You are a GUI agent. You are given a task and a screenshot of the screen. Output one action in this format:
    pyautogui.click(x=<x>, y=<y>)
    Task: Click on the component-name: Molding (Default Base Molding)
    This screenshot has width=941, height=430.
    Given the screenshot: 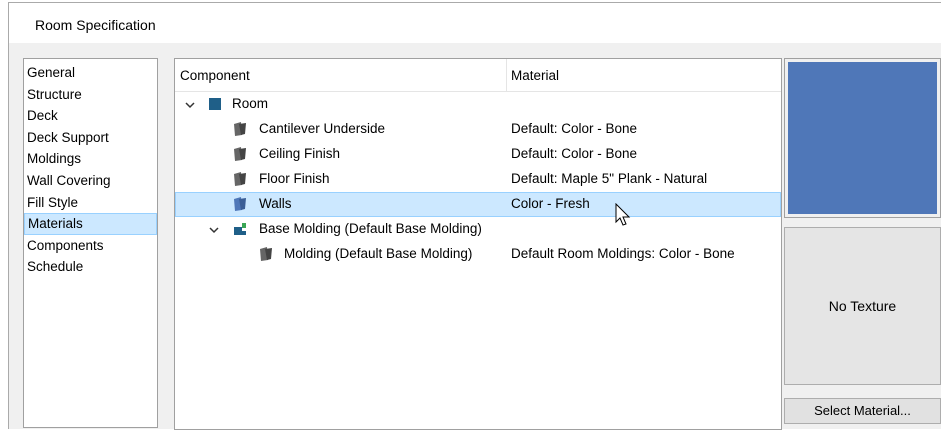 What is the action you would take?
    pyautogui.click(x=378, y=253)
    